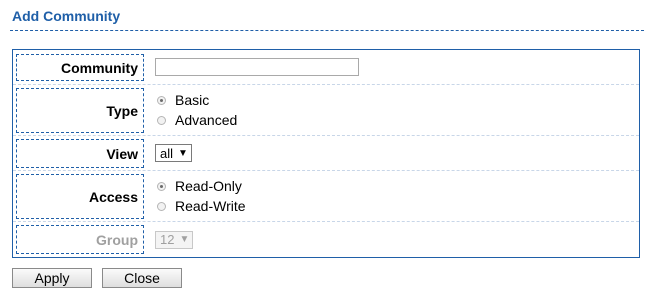 The height and width of the screenshot is (293, 652). Describe the element at coordinates (397, 120) in the screenshot. I see `type-advanced-radio: Advanced` at that location.